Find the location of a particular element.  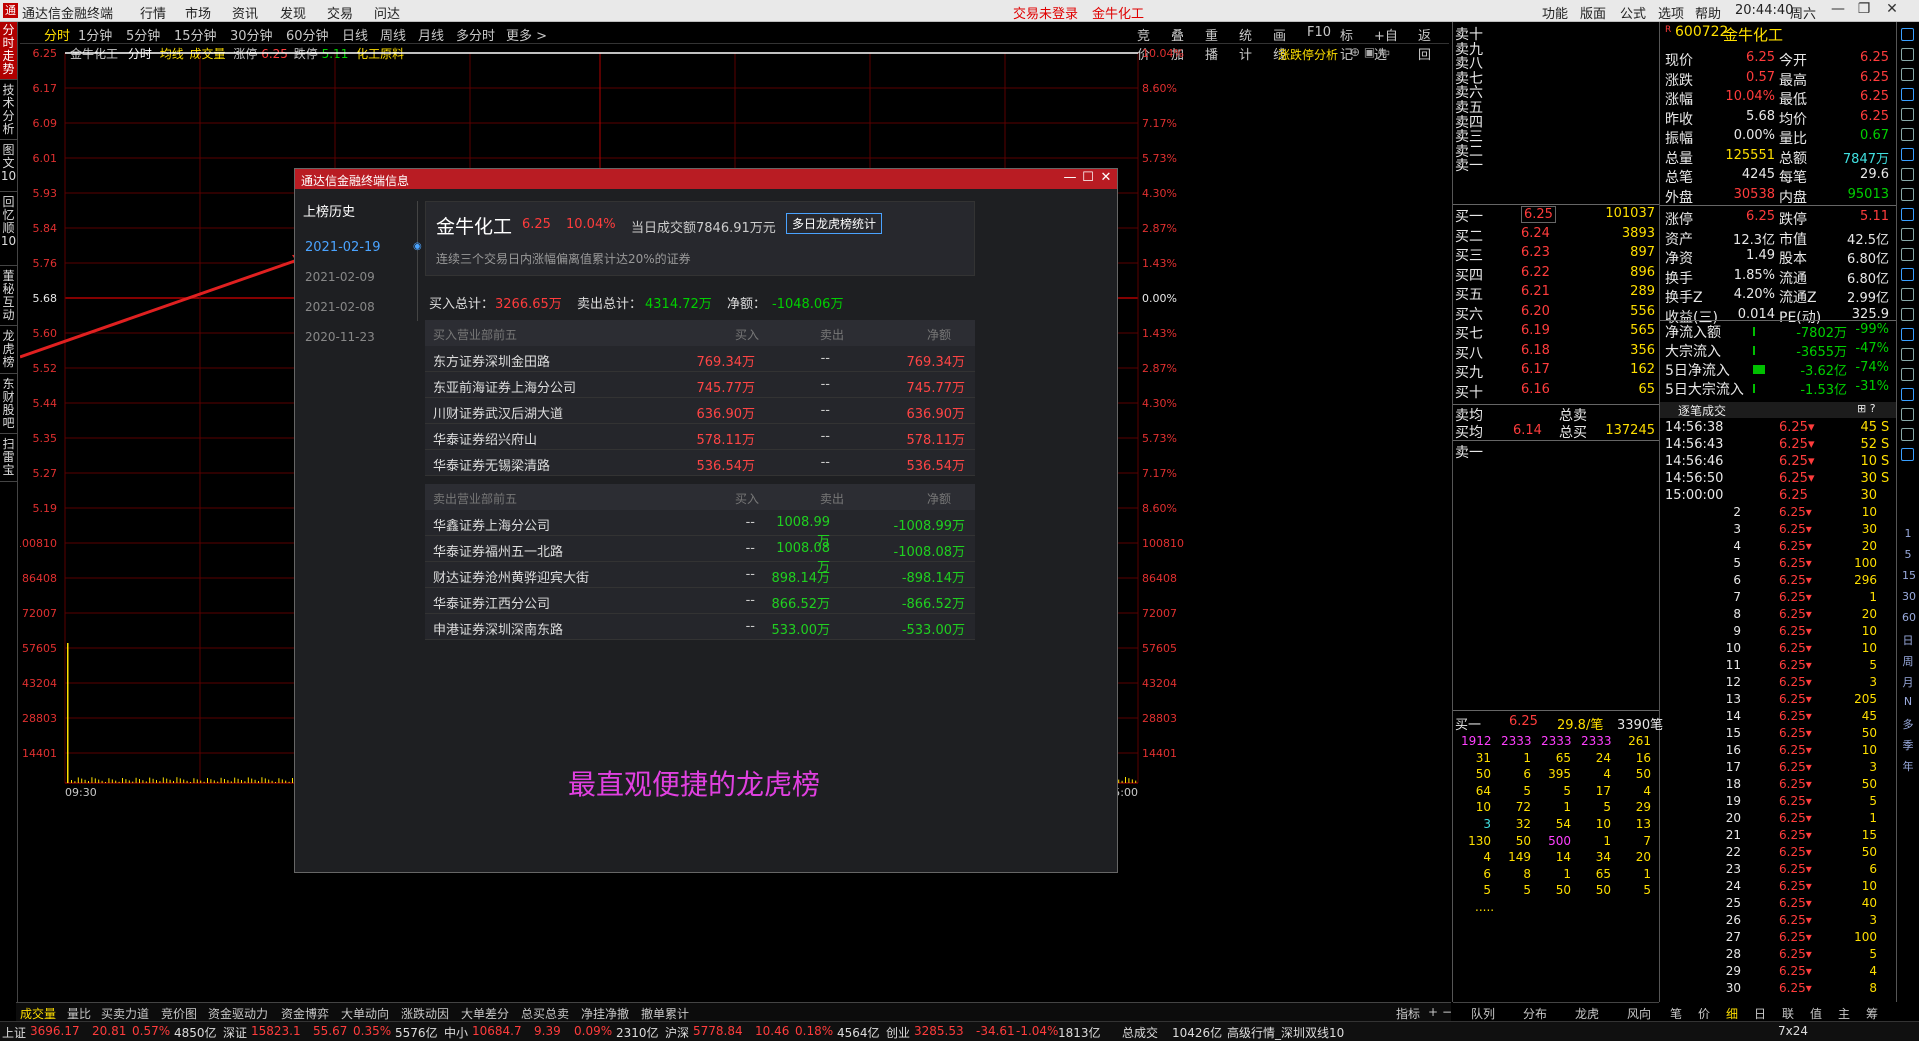

menu-formula: 公式 is located at coordinates (1633, 12).